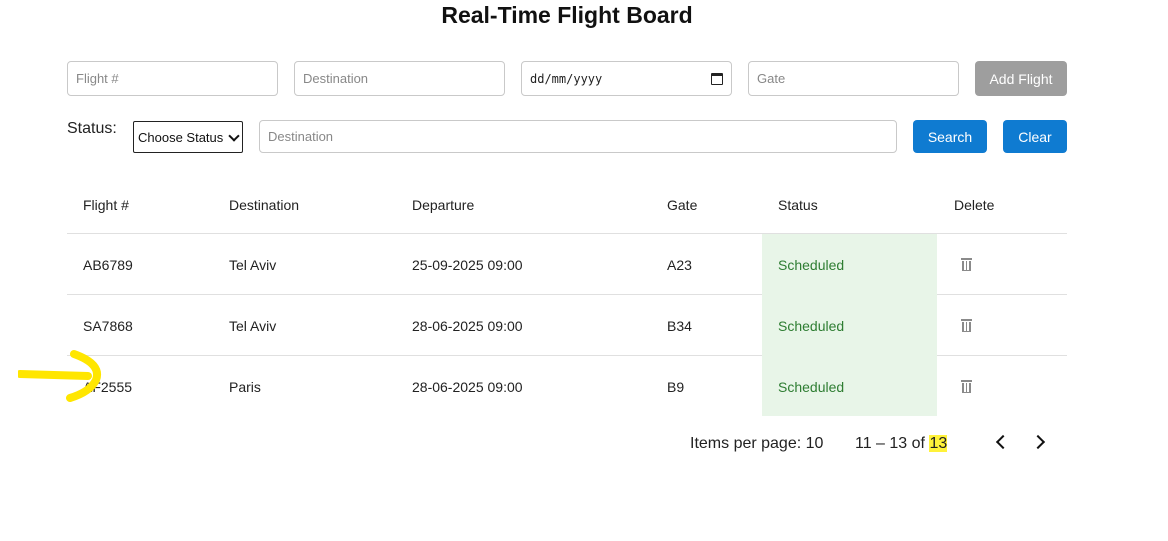  I want to click on items-per-page-select: 10, so click(815, 443).